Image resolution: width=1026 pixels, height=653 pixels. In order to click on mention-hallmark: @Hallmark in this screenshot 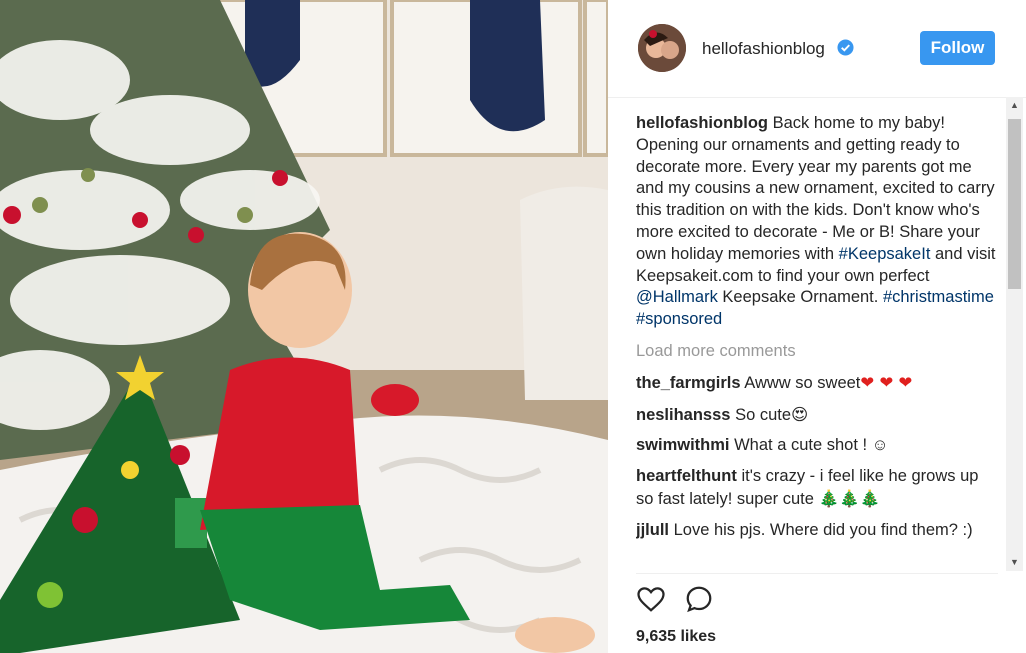, I will do `click(677, 297)`.